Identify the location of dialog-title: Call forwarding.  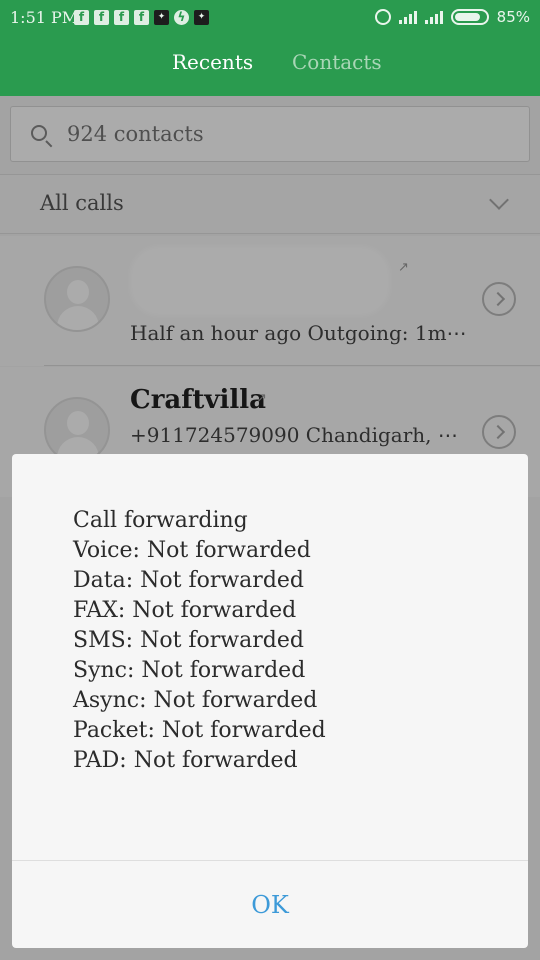
(160, 520).